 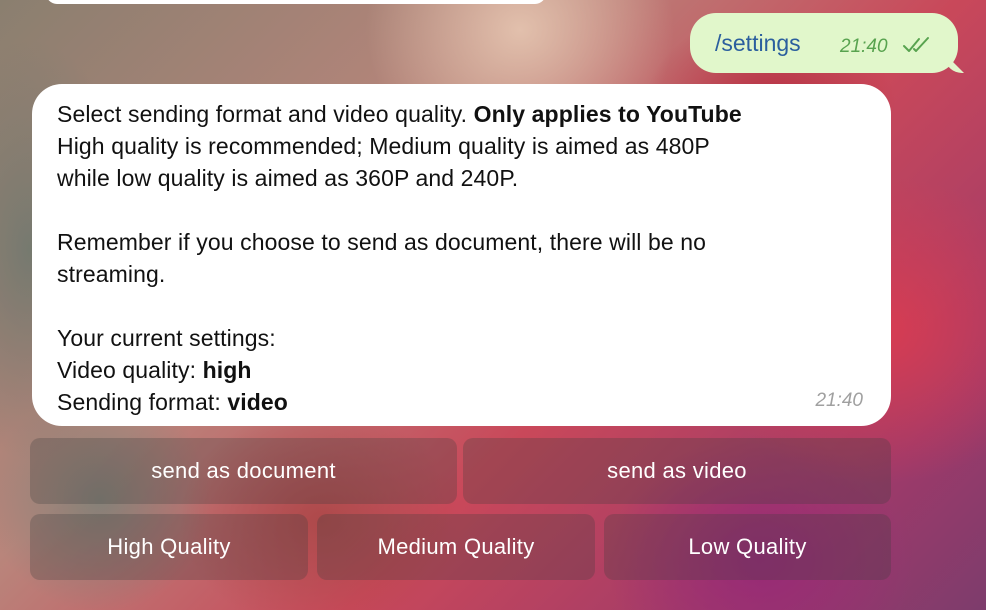 I want to click on message-line: streaming., so click(x=111, y=274).